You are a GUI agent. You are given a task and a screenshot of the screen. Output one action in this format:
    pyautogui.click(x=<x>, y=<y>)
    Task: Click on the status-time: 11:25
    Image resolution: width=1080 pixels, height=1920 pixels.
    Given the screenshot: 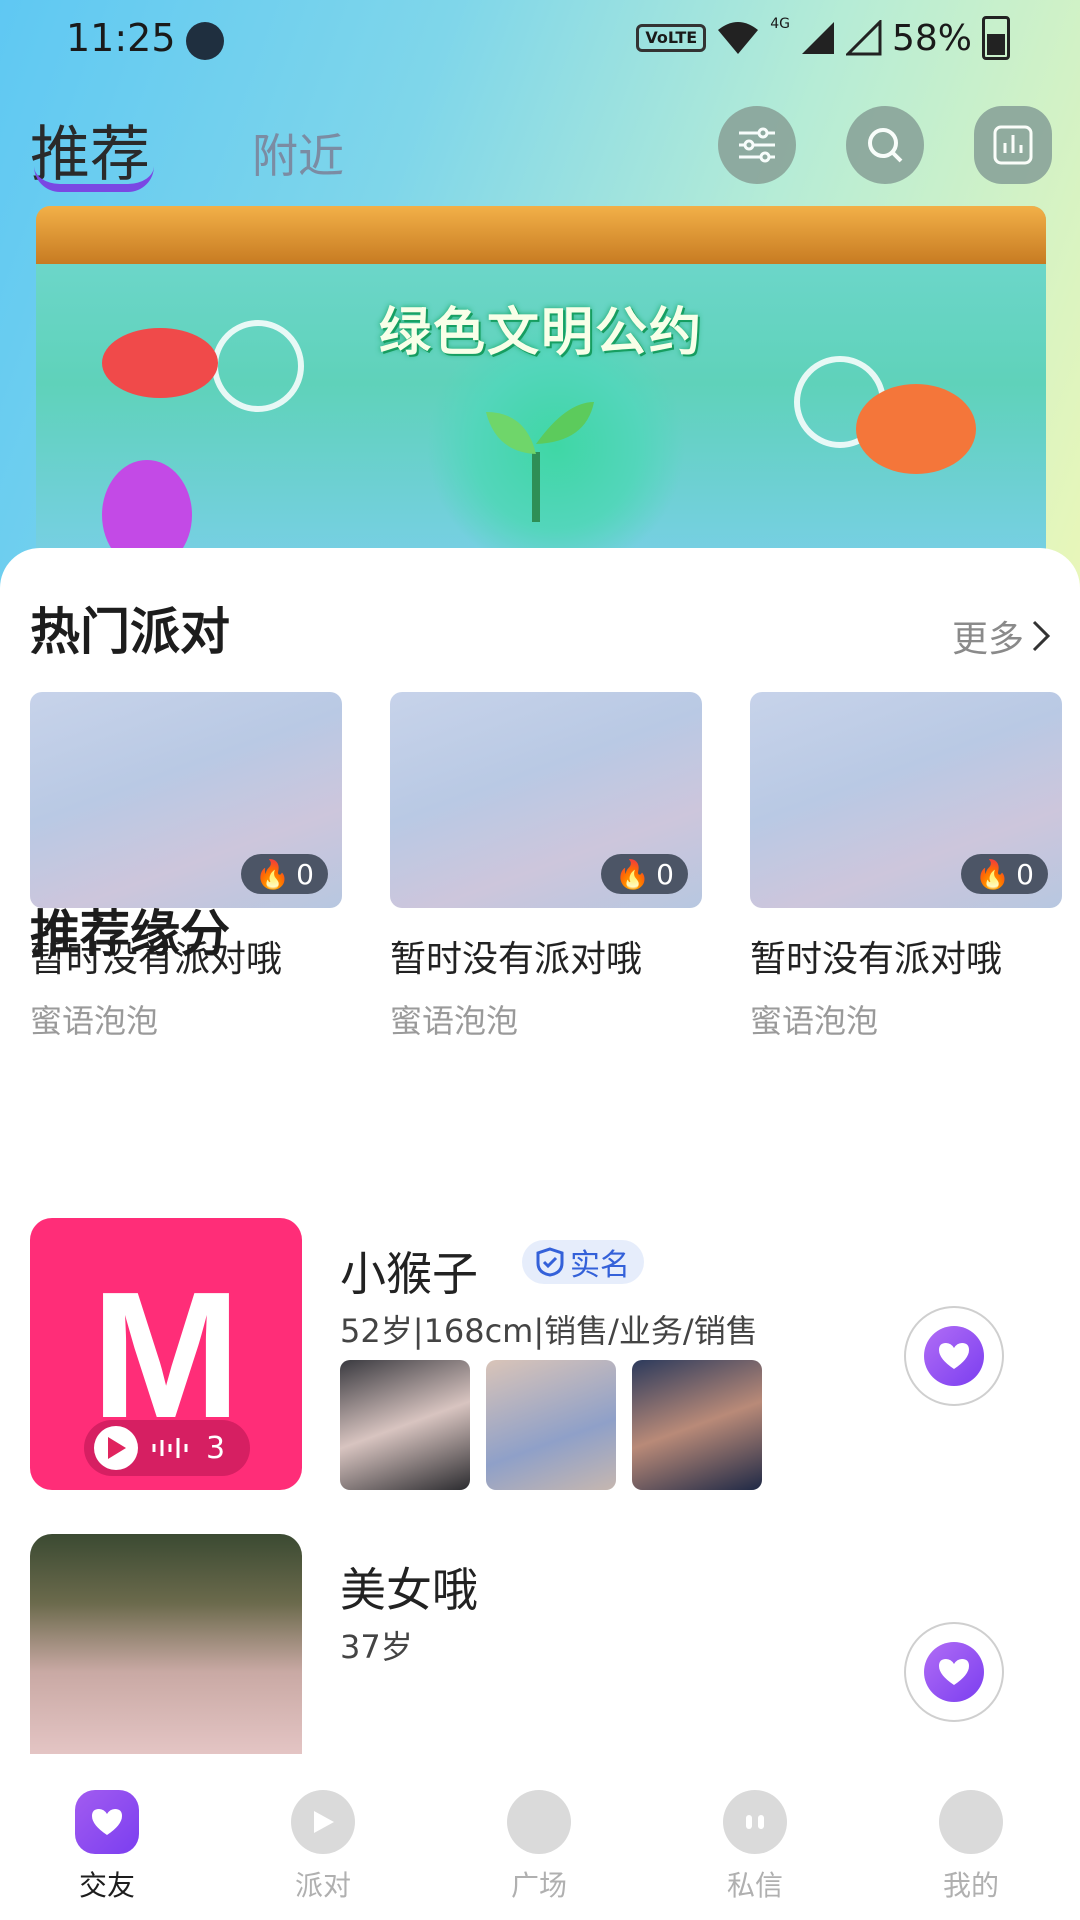 What is the action you would take?
    pyautogui.click(x=121, y=38)
    